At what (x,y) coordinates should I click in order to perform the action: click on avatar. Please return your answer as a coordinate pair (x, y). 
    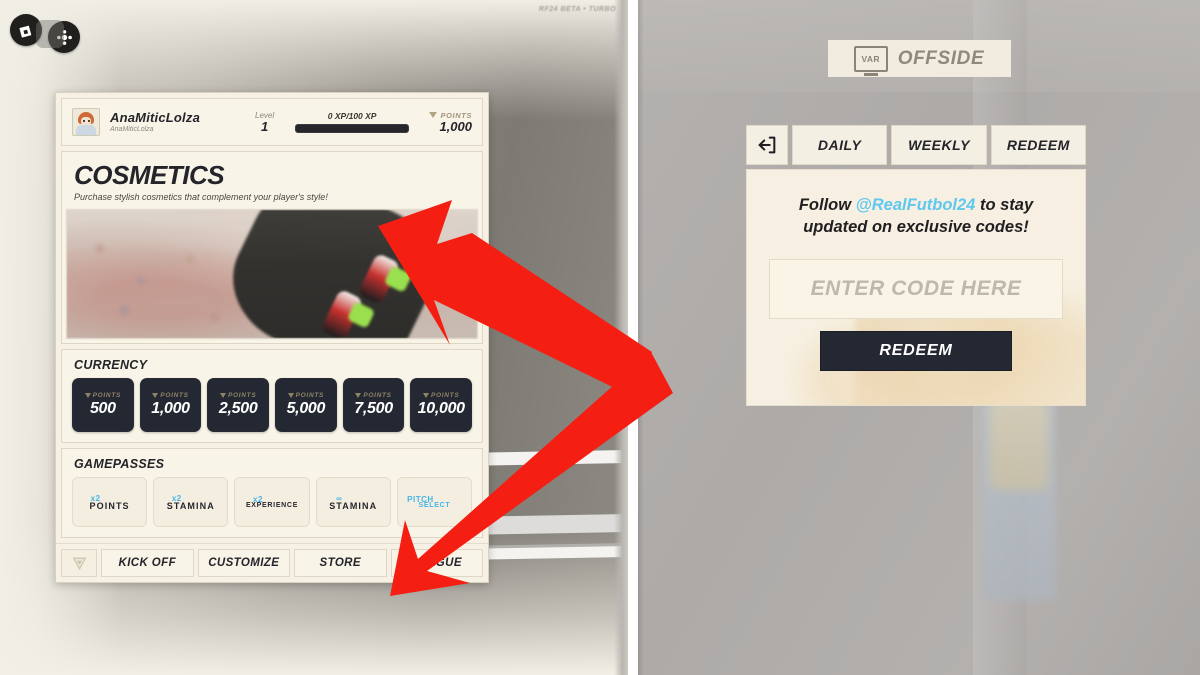
    Looking at the image, I should click on (86, 122).